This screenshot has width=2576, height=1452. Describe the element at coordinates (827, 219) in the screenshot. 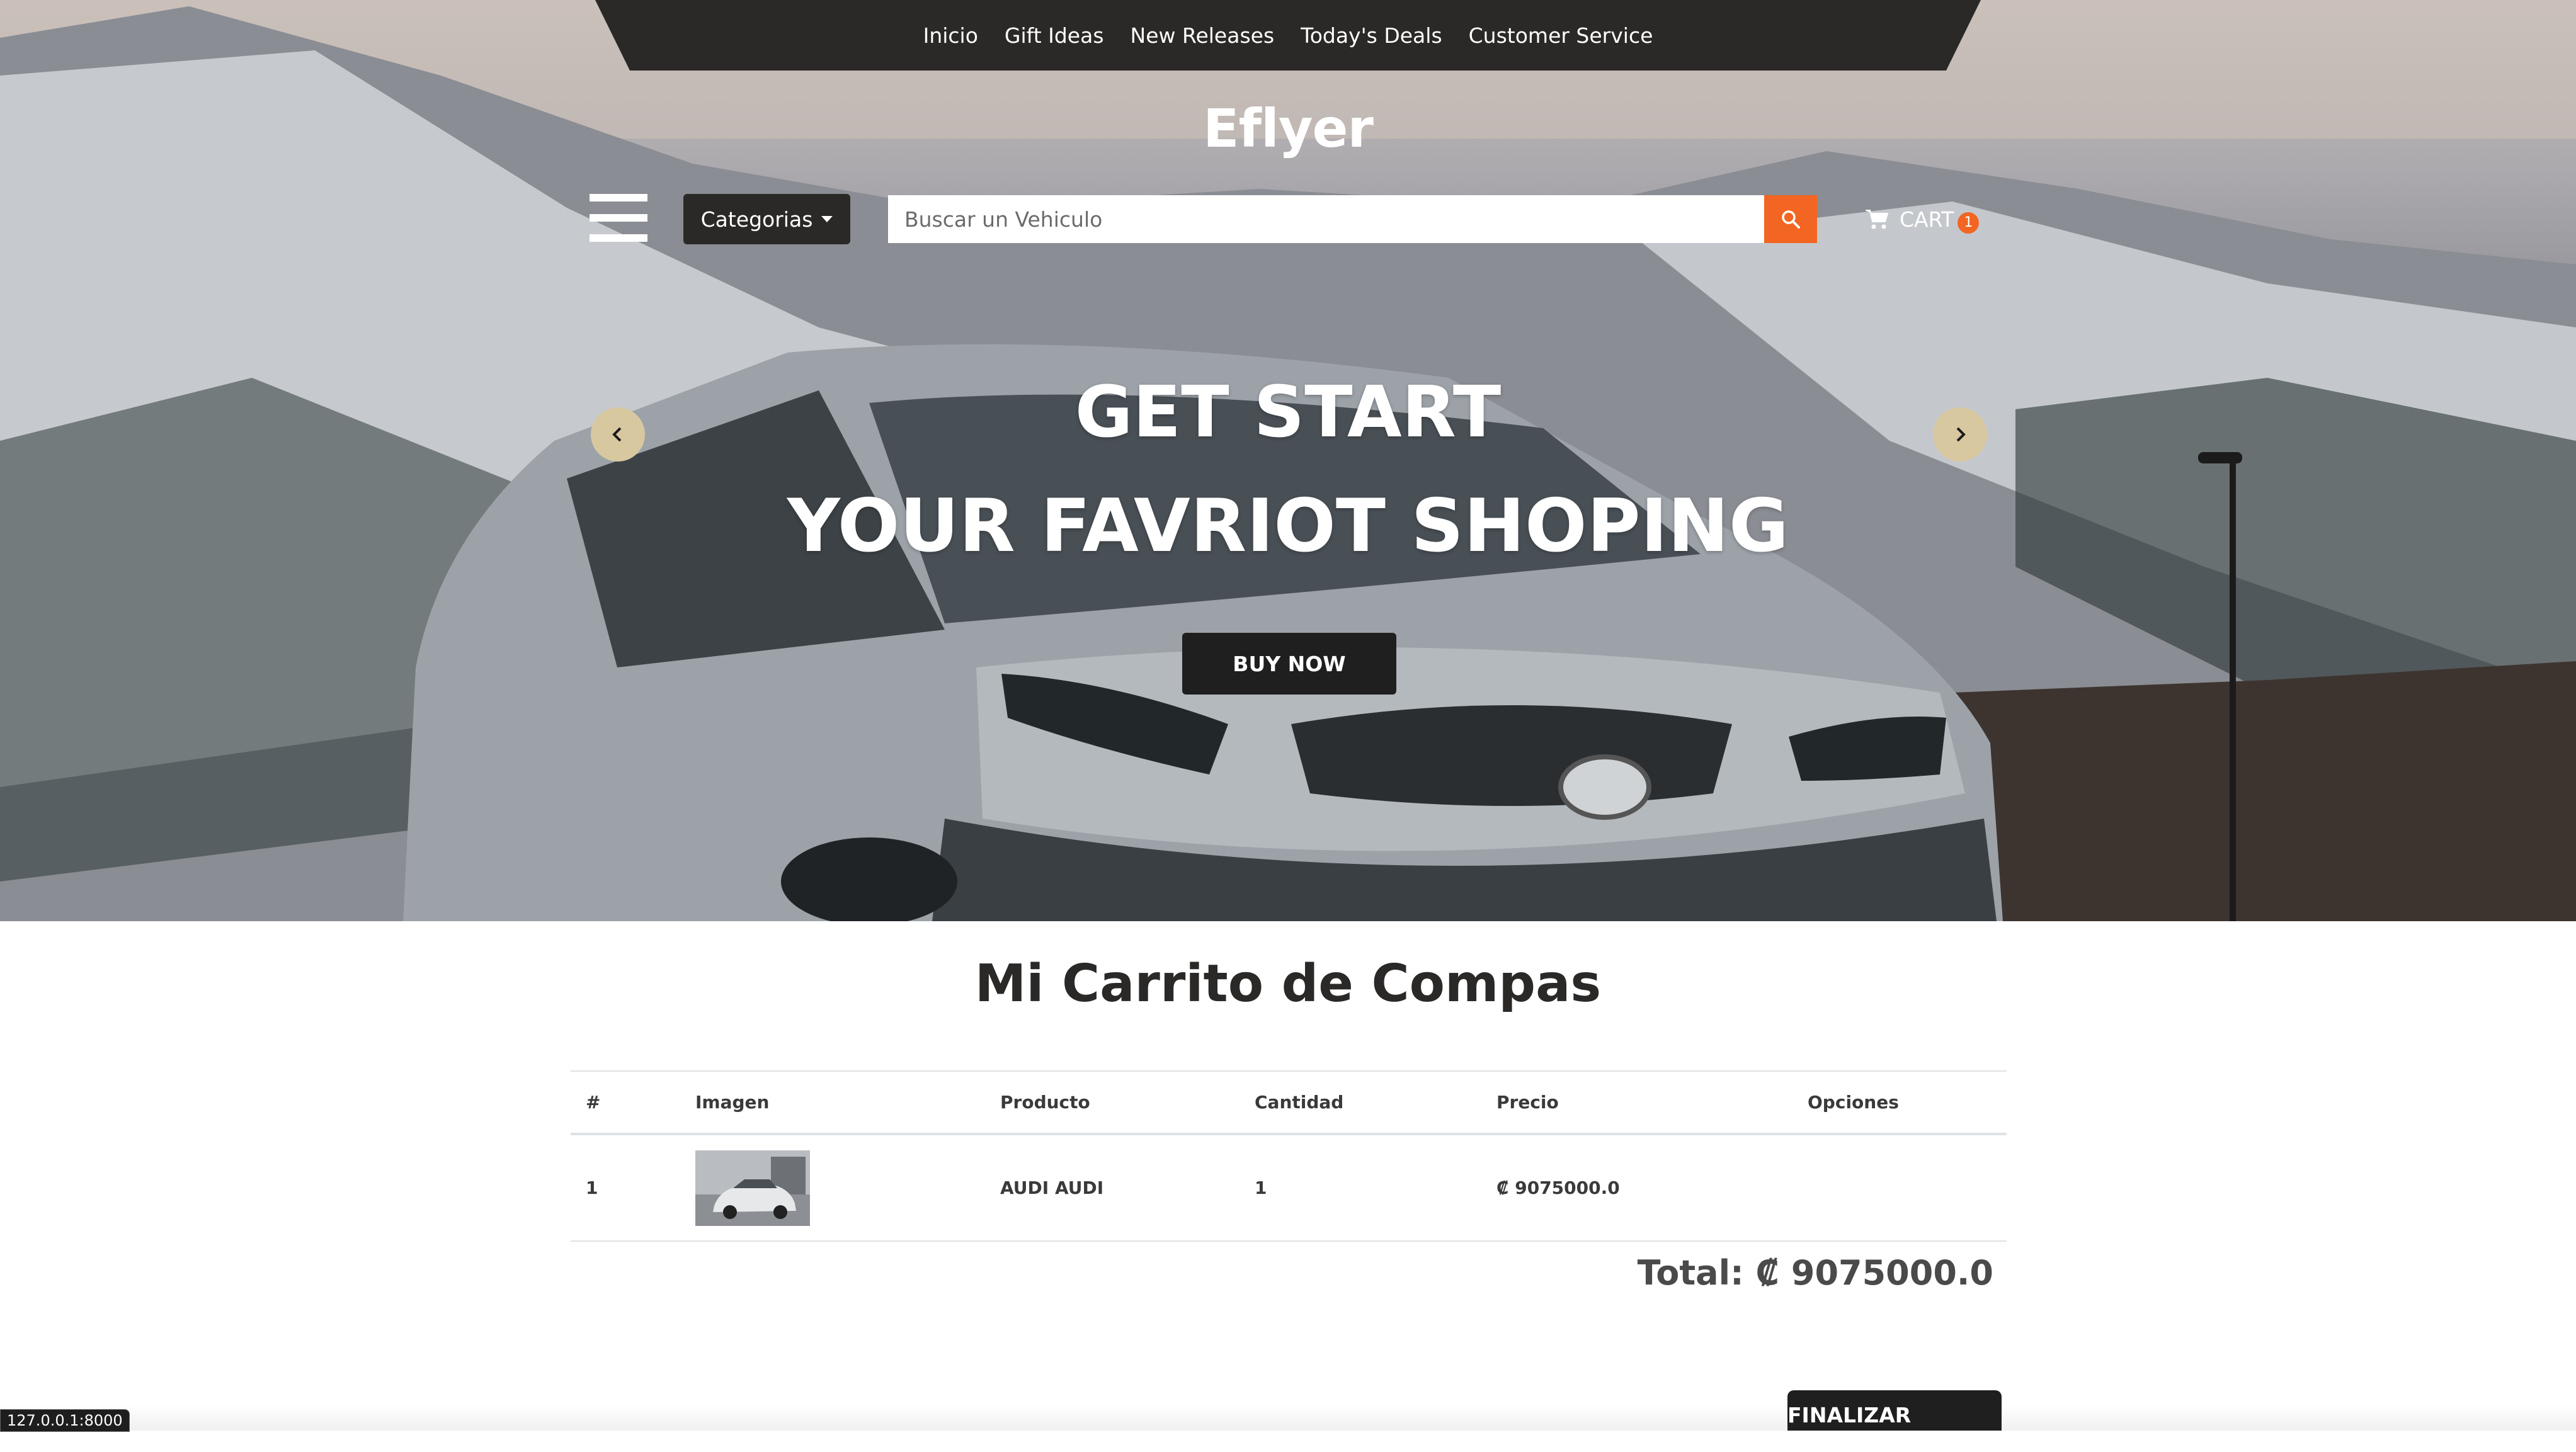

I see `caret-down-icon` at that location.